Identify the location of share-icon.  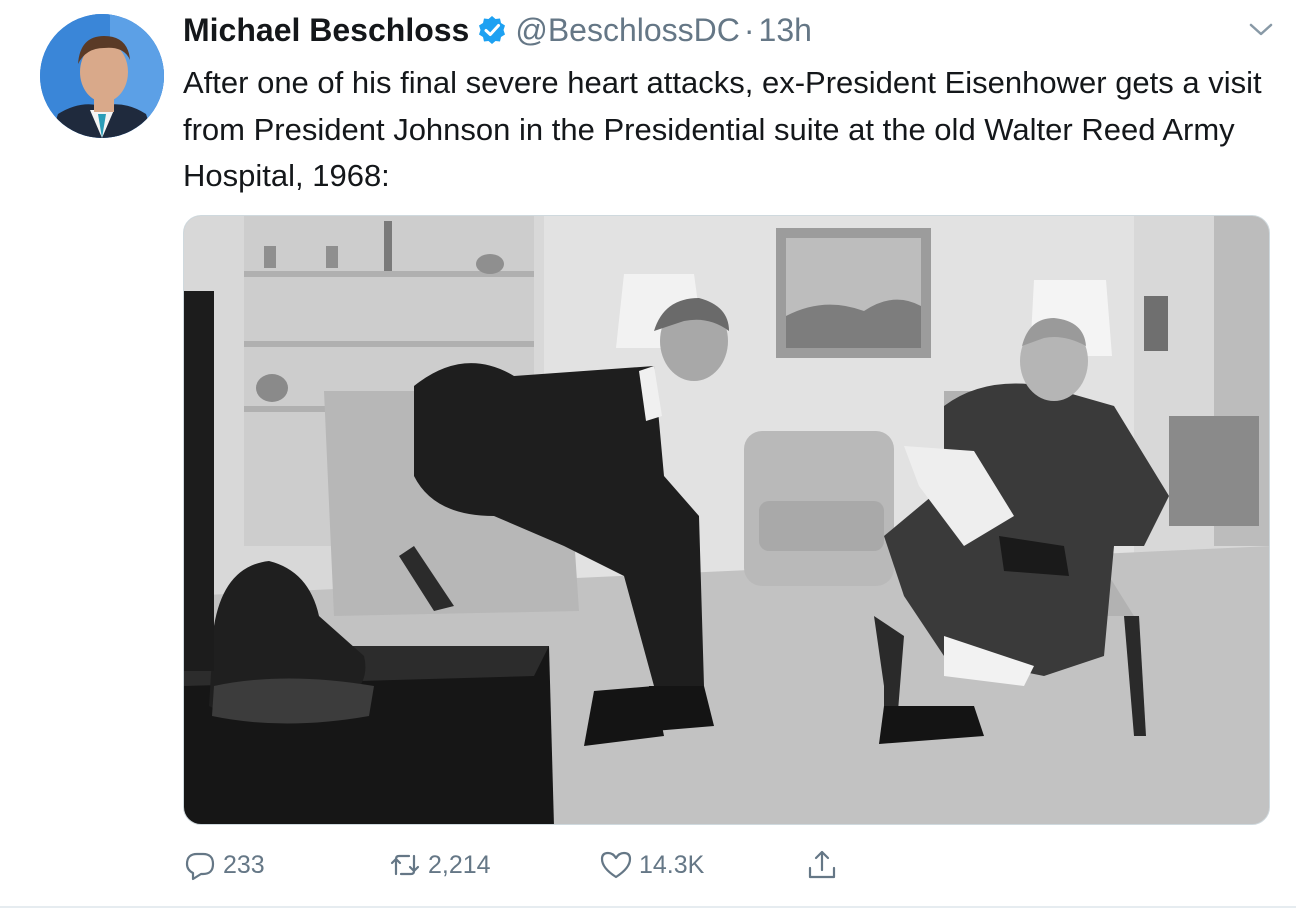
(822, 864).